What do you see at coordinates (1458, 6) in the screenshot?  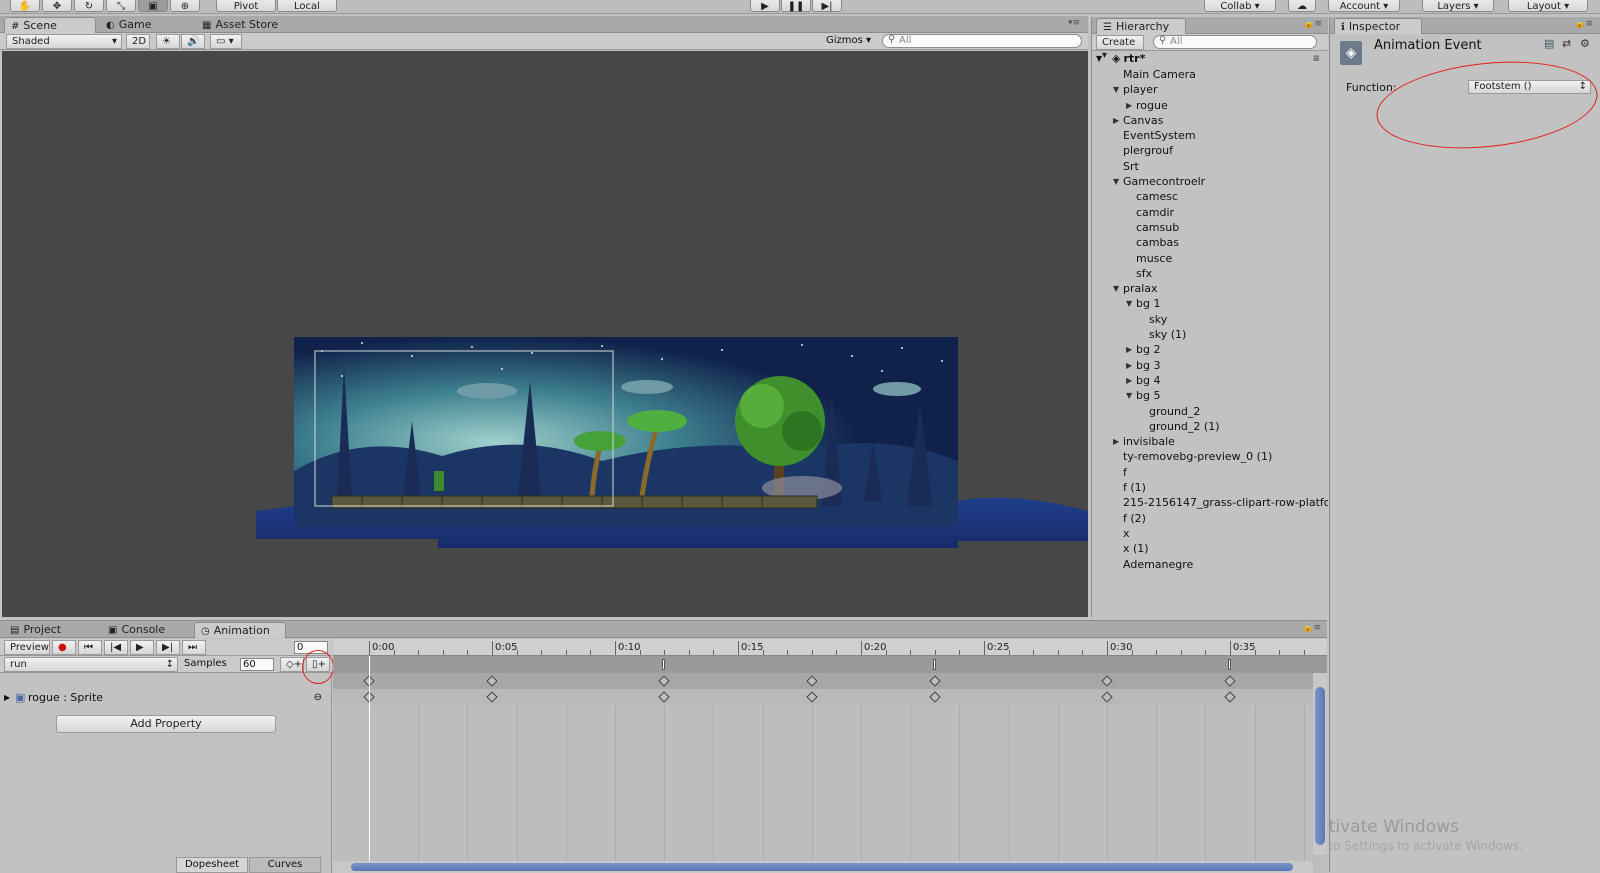 I see `layers-dropdown: Layers ▾` at bounding box center [1458, 6].